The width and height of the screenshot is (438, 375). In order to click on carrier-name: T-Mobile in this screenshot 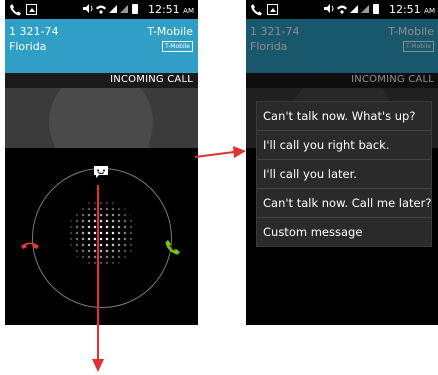, I will do `click(170, 31)`.